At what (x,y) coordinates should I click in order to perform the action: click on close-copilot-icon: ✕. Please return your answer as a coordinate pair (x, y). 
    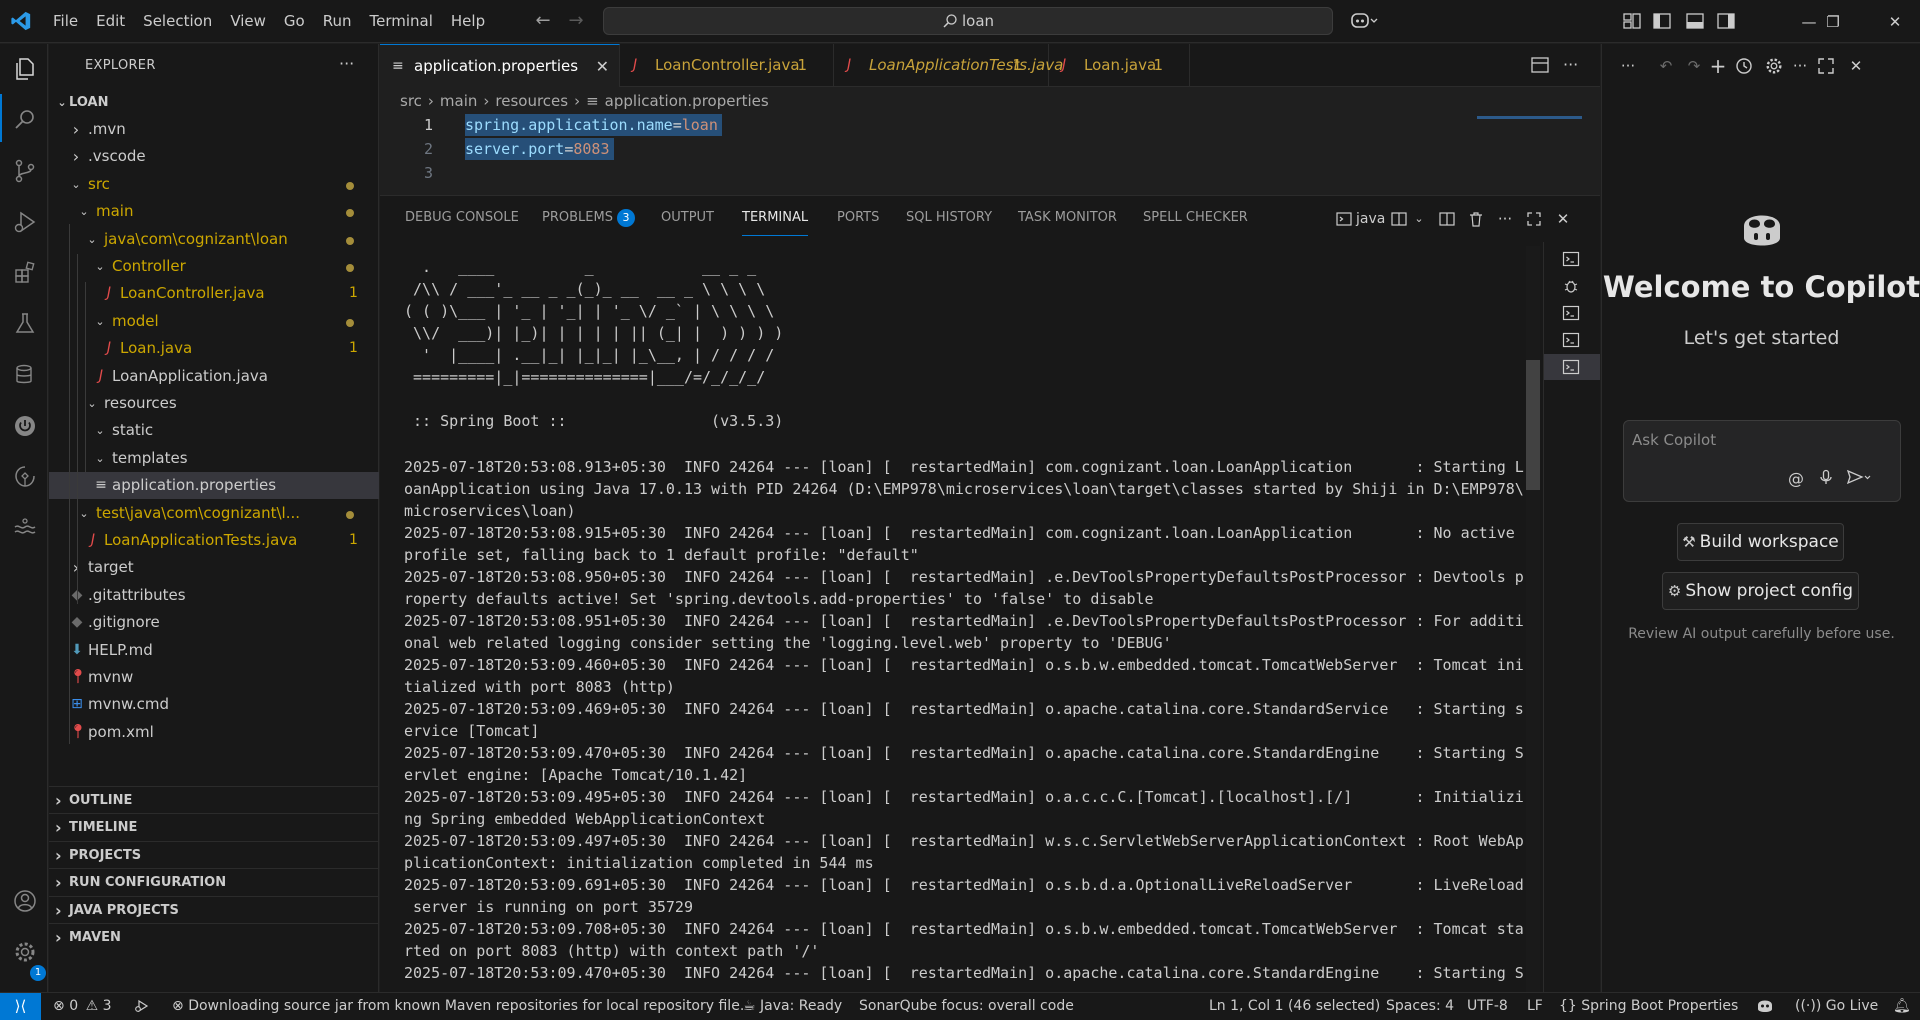
    Looking at the image, I should click on (1856, 66).